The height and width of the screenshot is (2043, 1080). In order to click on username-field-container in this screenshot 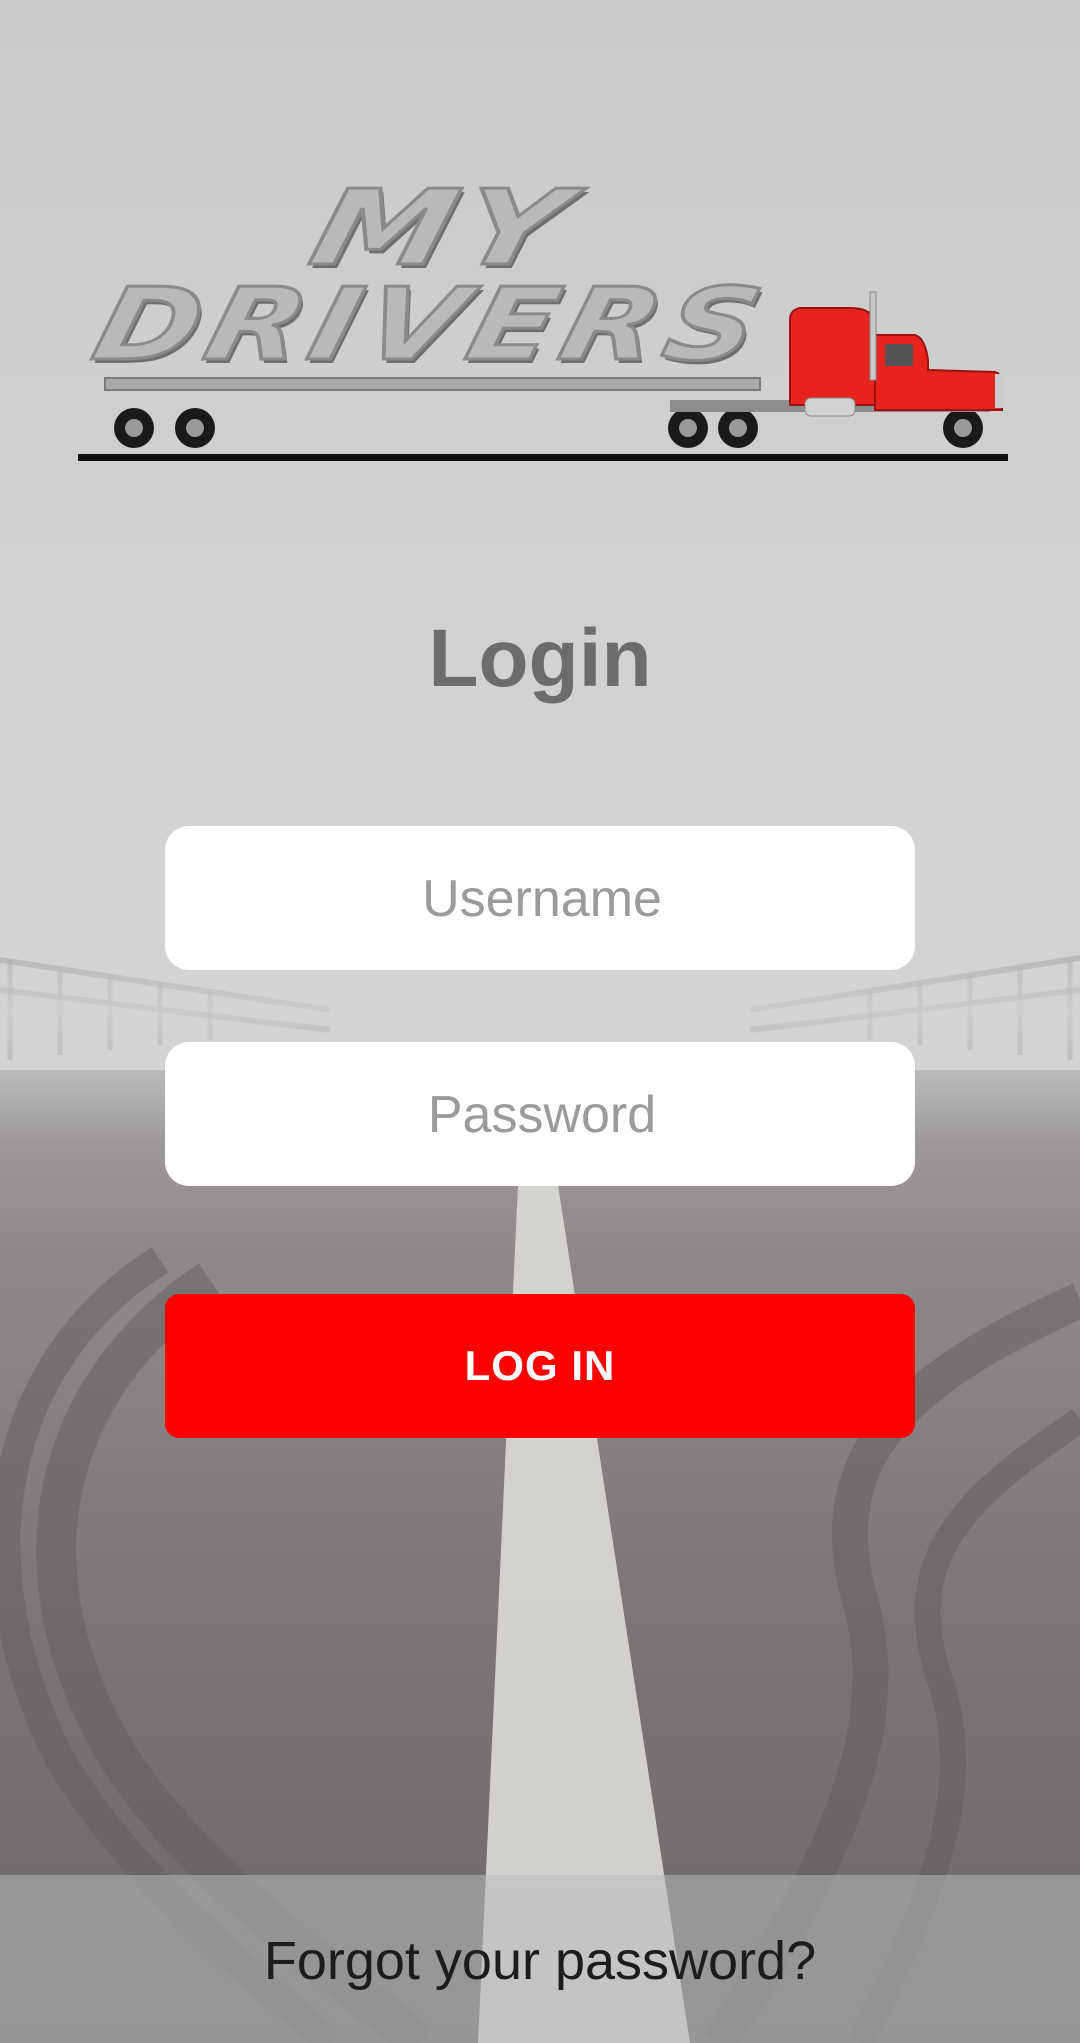, I will do `click(542, 899)`.